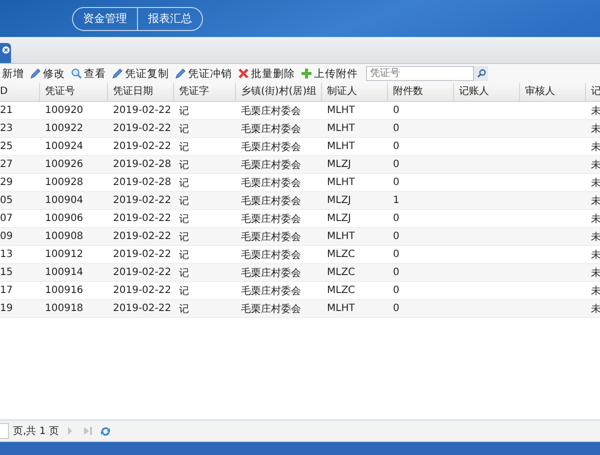 This screenshot has height=455, width=600. I want to click on last-icon, so click(88, 431).